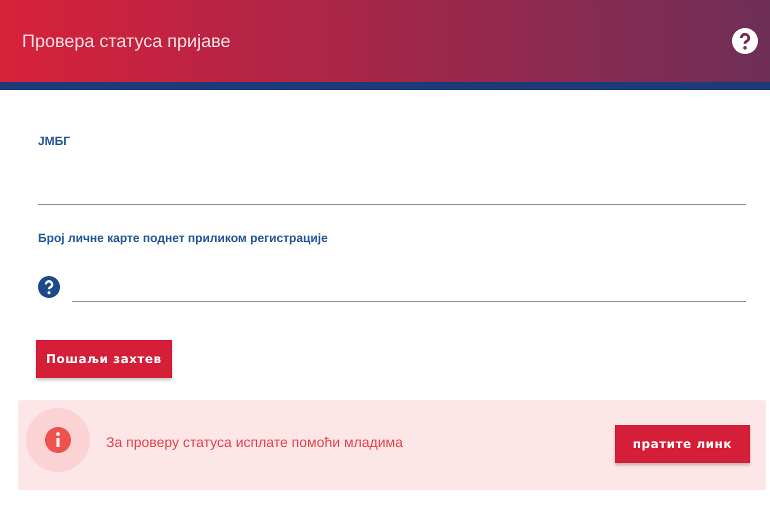 The width and height of the screenshot is (770, 510). What do you see at coordinates (104, 359) in the screenshot?
I see `submit-button: Пошаљи захтев` at bounding box center [104, 359].